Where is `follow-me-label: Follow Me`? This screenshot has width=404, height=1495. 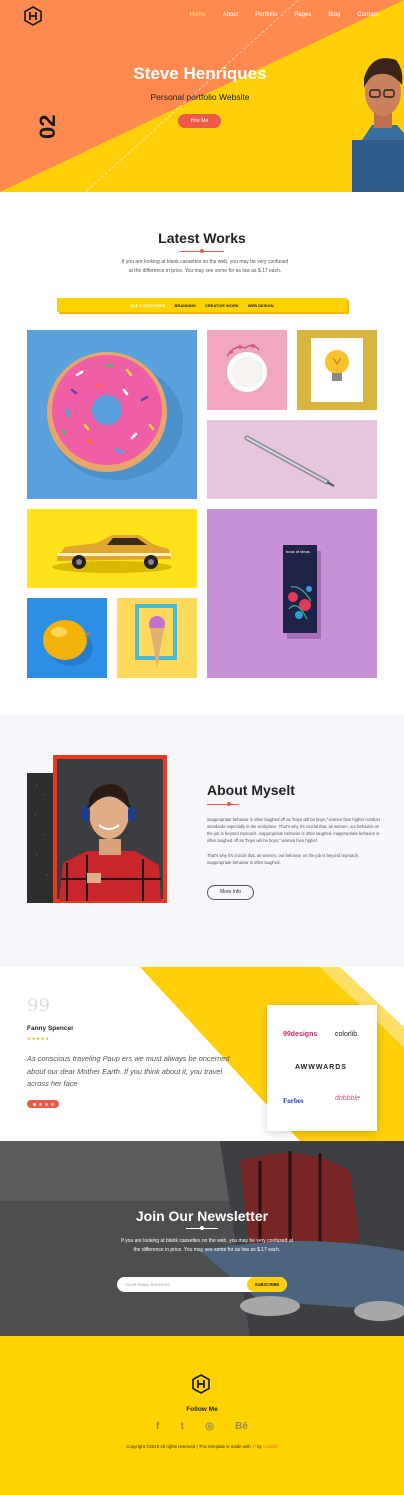 follow-me-label: Follow Me is located at coordinates (202, 1409).